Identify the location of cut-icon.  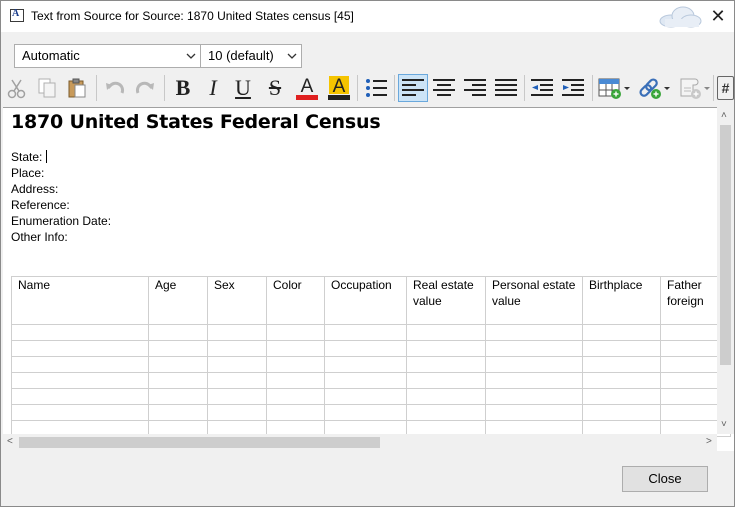
(17, 88).